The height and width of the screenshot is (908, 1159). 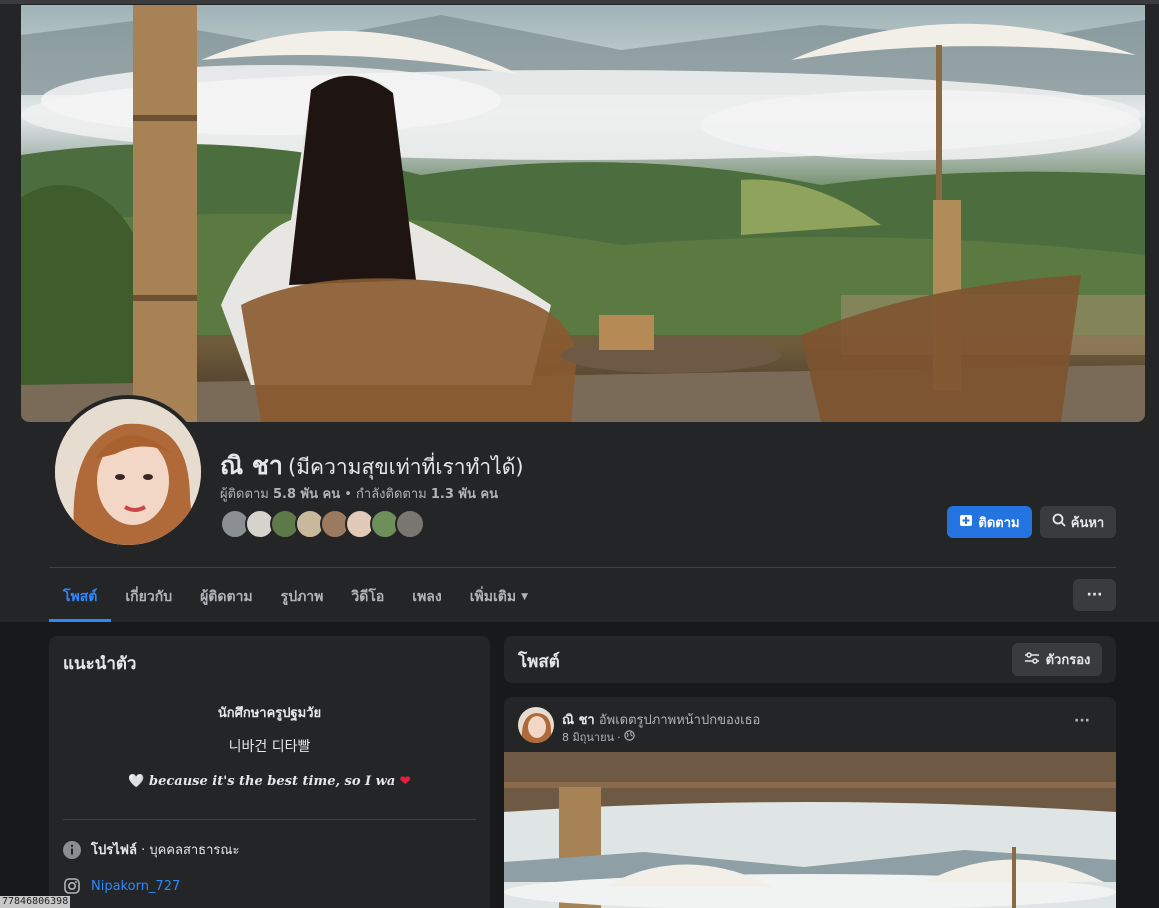 I want to click on bio-line: นักศึกษาครูปฐมวัย, so click(x=269, y=713).